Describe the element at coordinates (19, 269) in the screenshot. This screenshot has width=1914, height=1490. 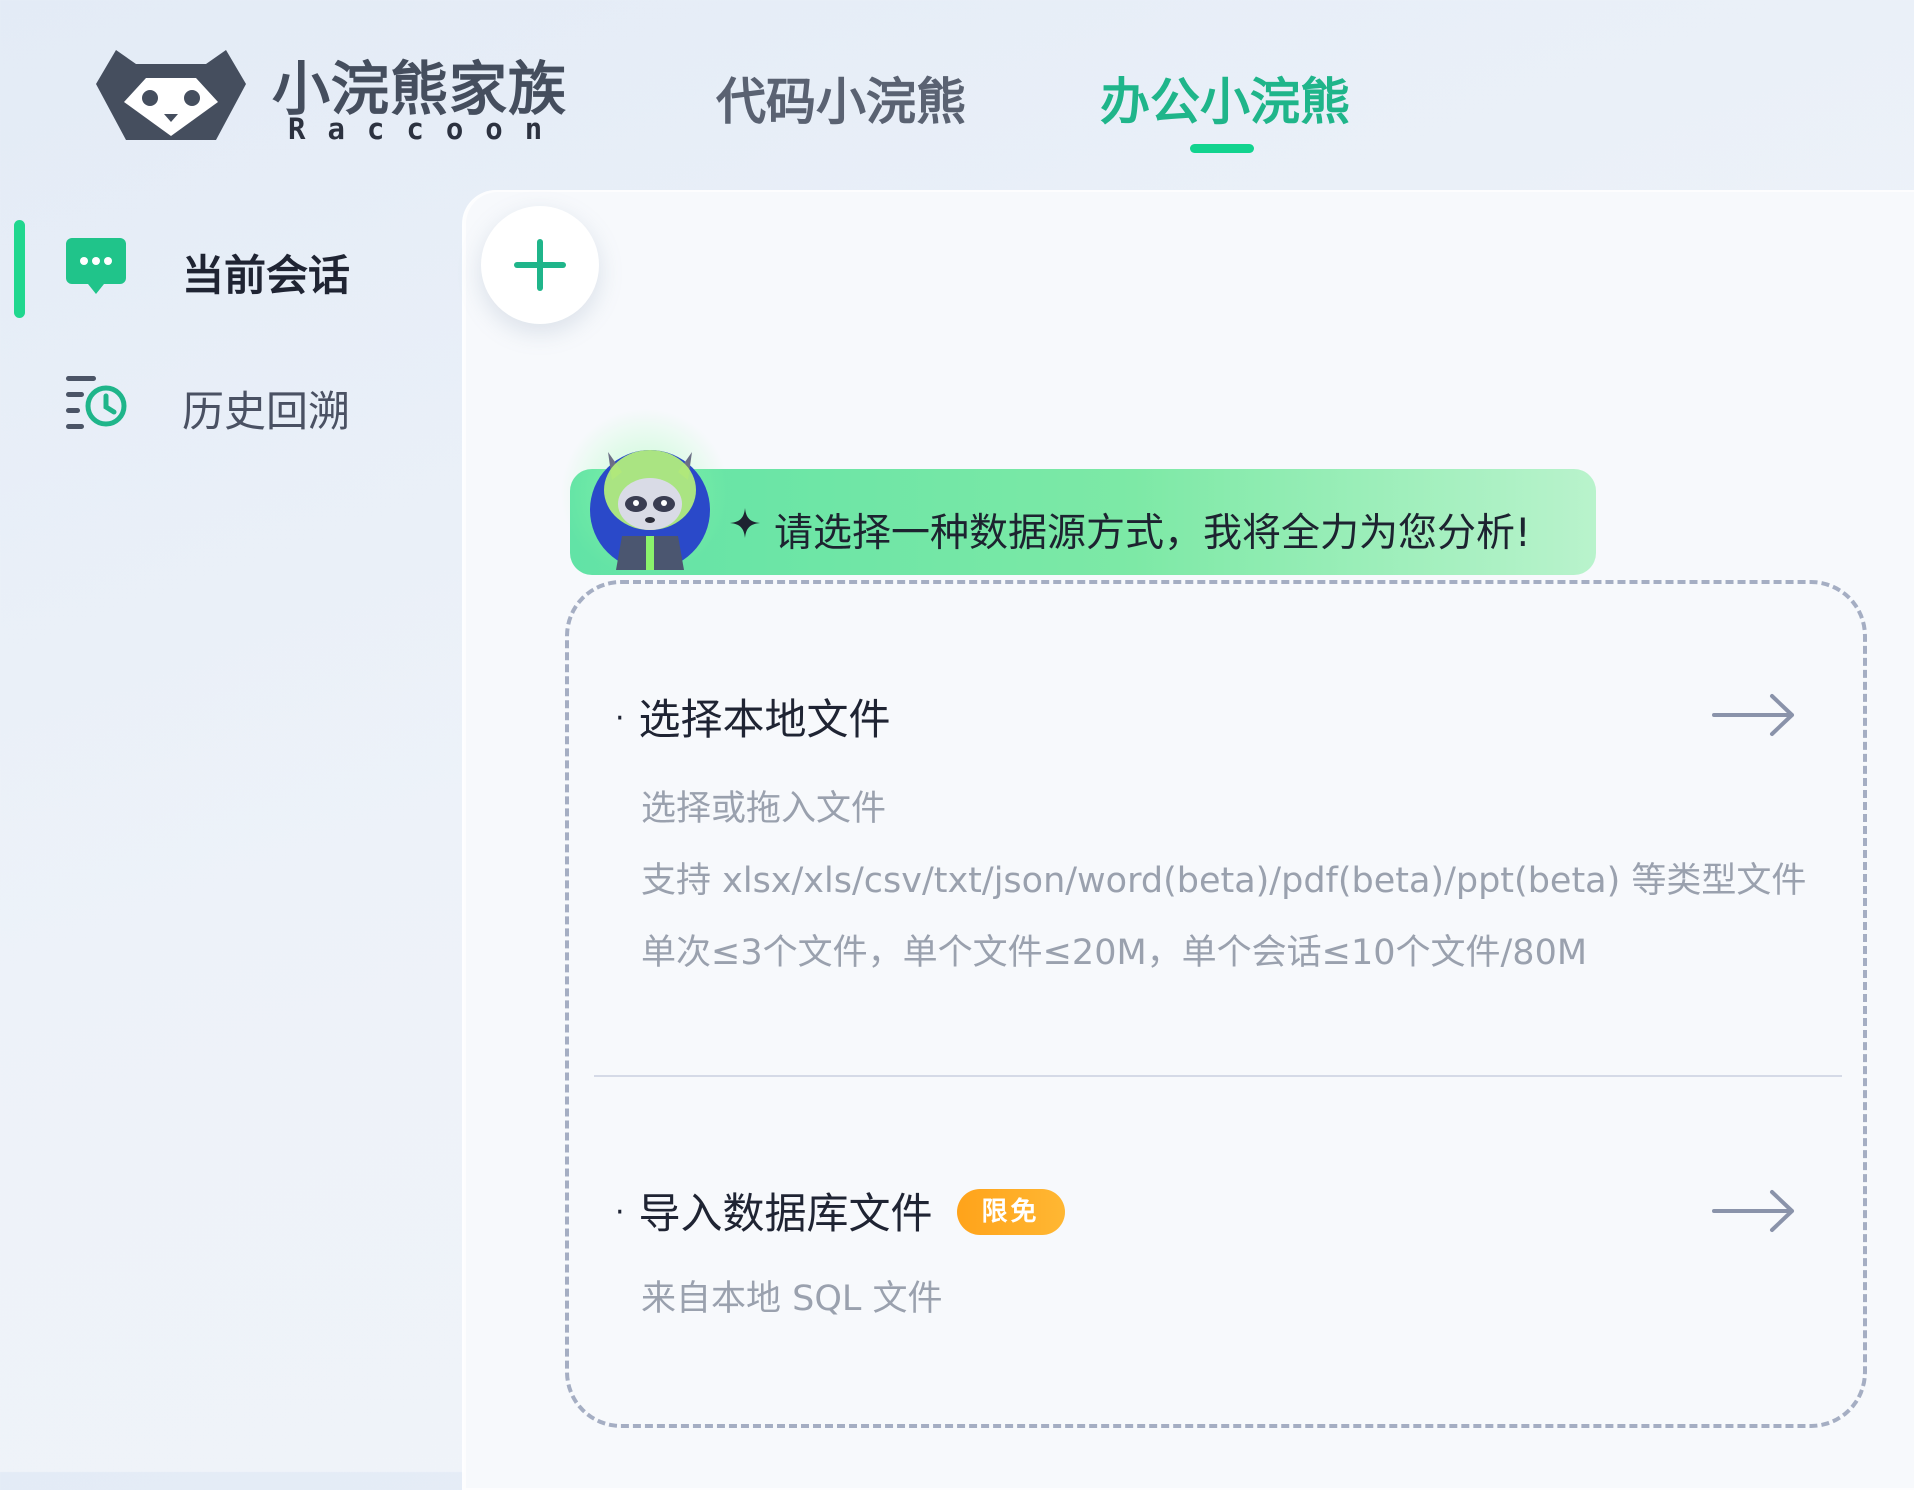
I see `sidebar-active-indicator` at that location.